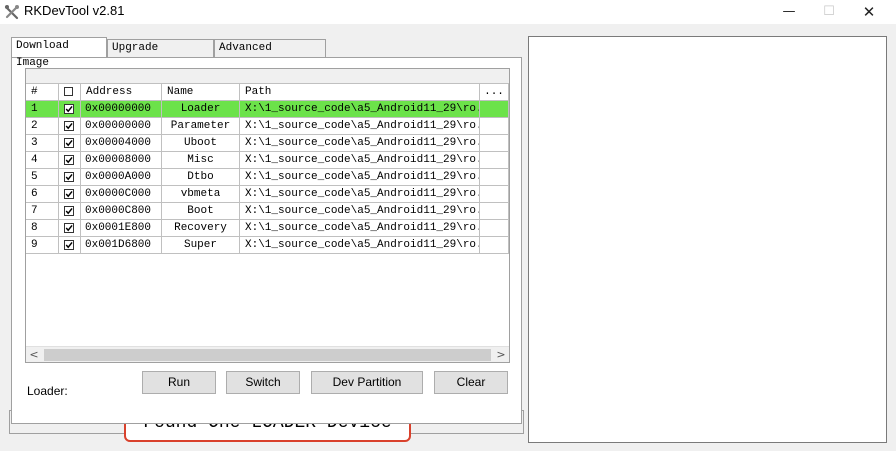 This screenshot has height=451, width=896. Describe the element at coordinates (501, 354) in the screenshot. I see `scroll-right-icon: >` at that location.